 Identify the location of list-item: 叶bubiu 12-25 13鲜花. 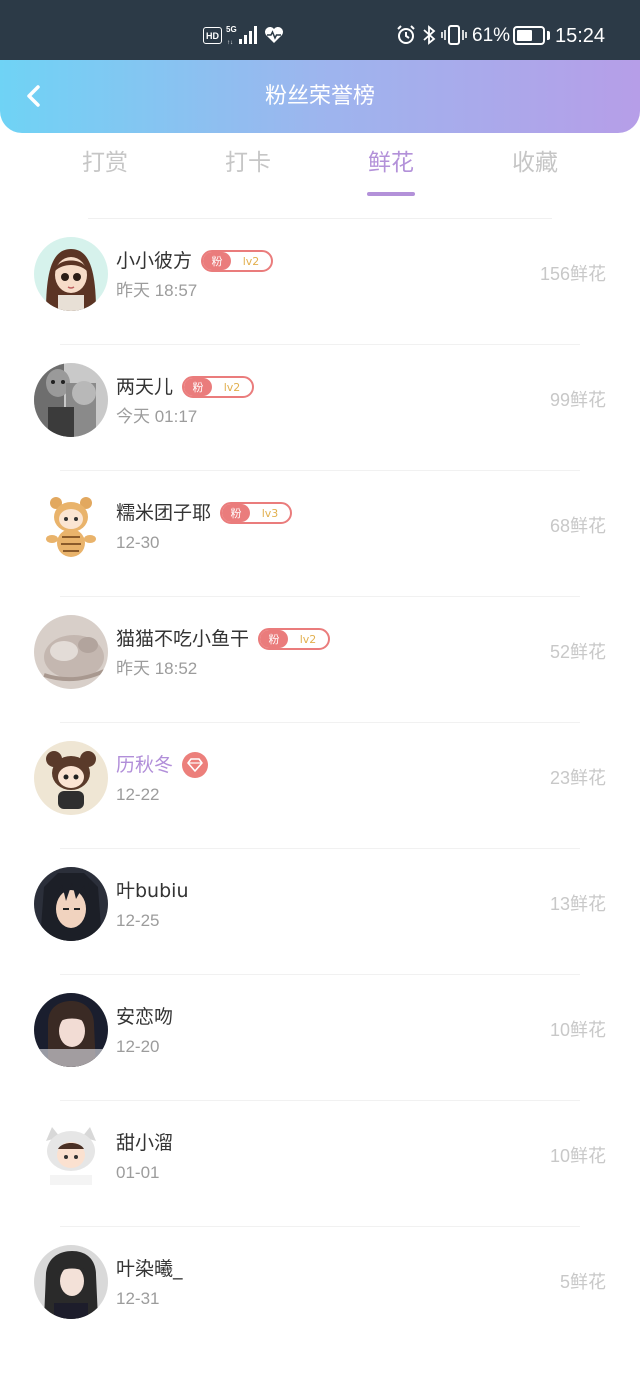
(320, 912).